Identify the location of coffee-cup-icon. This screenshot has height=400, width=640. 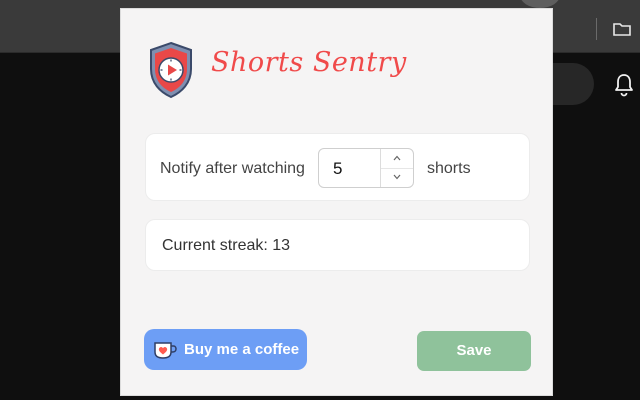
(165, 350).